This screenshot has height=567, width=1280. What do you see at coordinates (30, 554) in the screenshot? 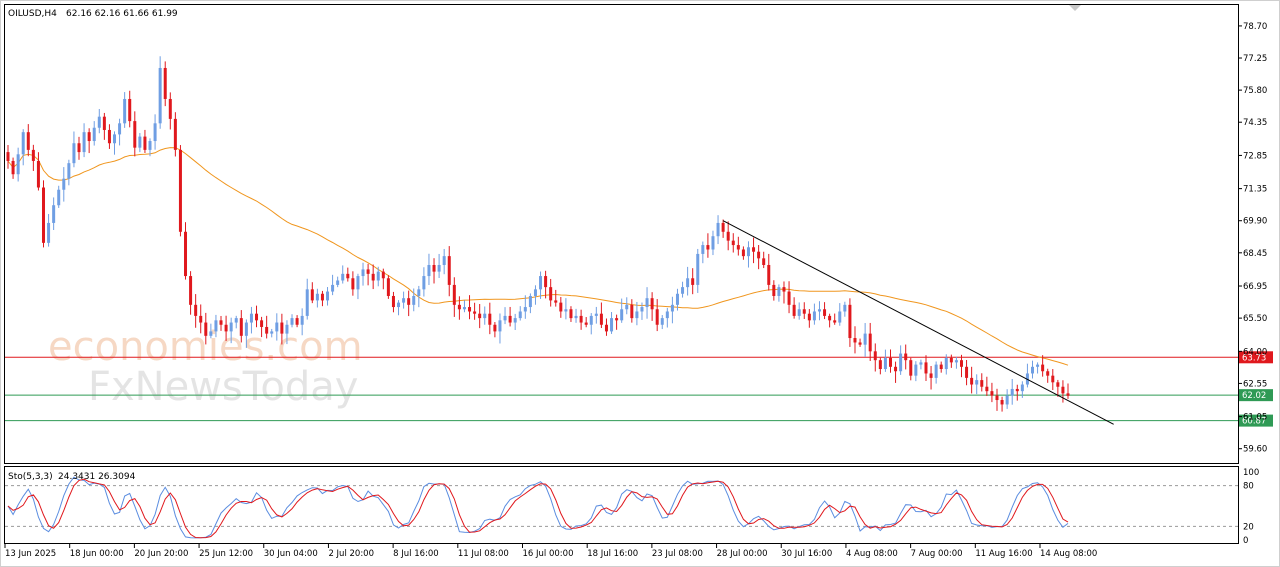
I see `time-tick-label: 13 Jun 2025` at bounding box center [30, 554].